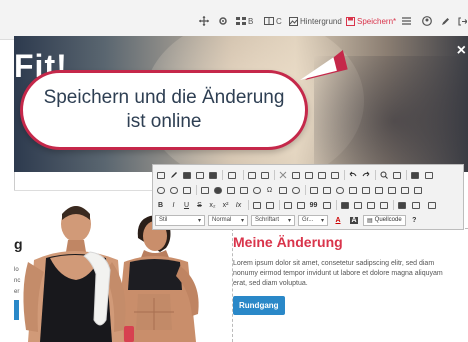 This screenshot has width=468, height=342. What do you see at coordinates (244, 21) in the screenshot?
I see `layout-b-button: B` at bounding box center [244, 21].